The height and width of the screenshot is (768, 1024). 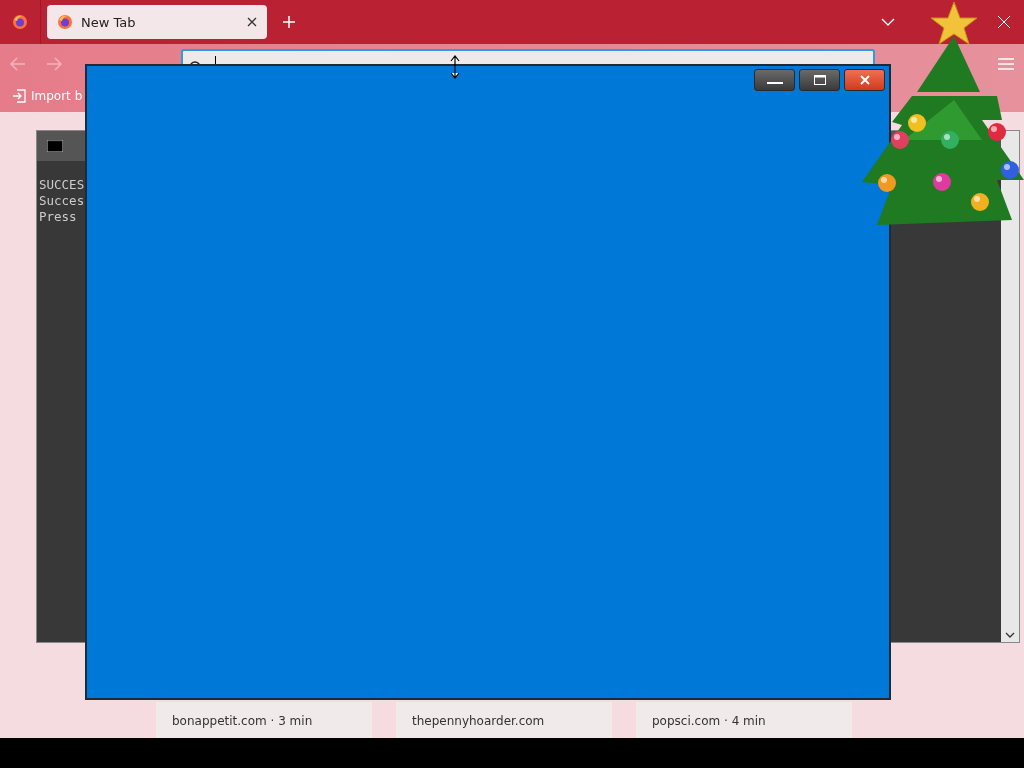 What do you see at coordinates (478, 721) in the screenshot?
I see `card-source: thepennyhoarder.com` at bounding box center [478, 721].